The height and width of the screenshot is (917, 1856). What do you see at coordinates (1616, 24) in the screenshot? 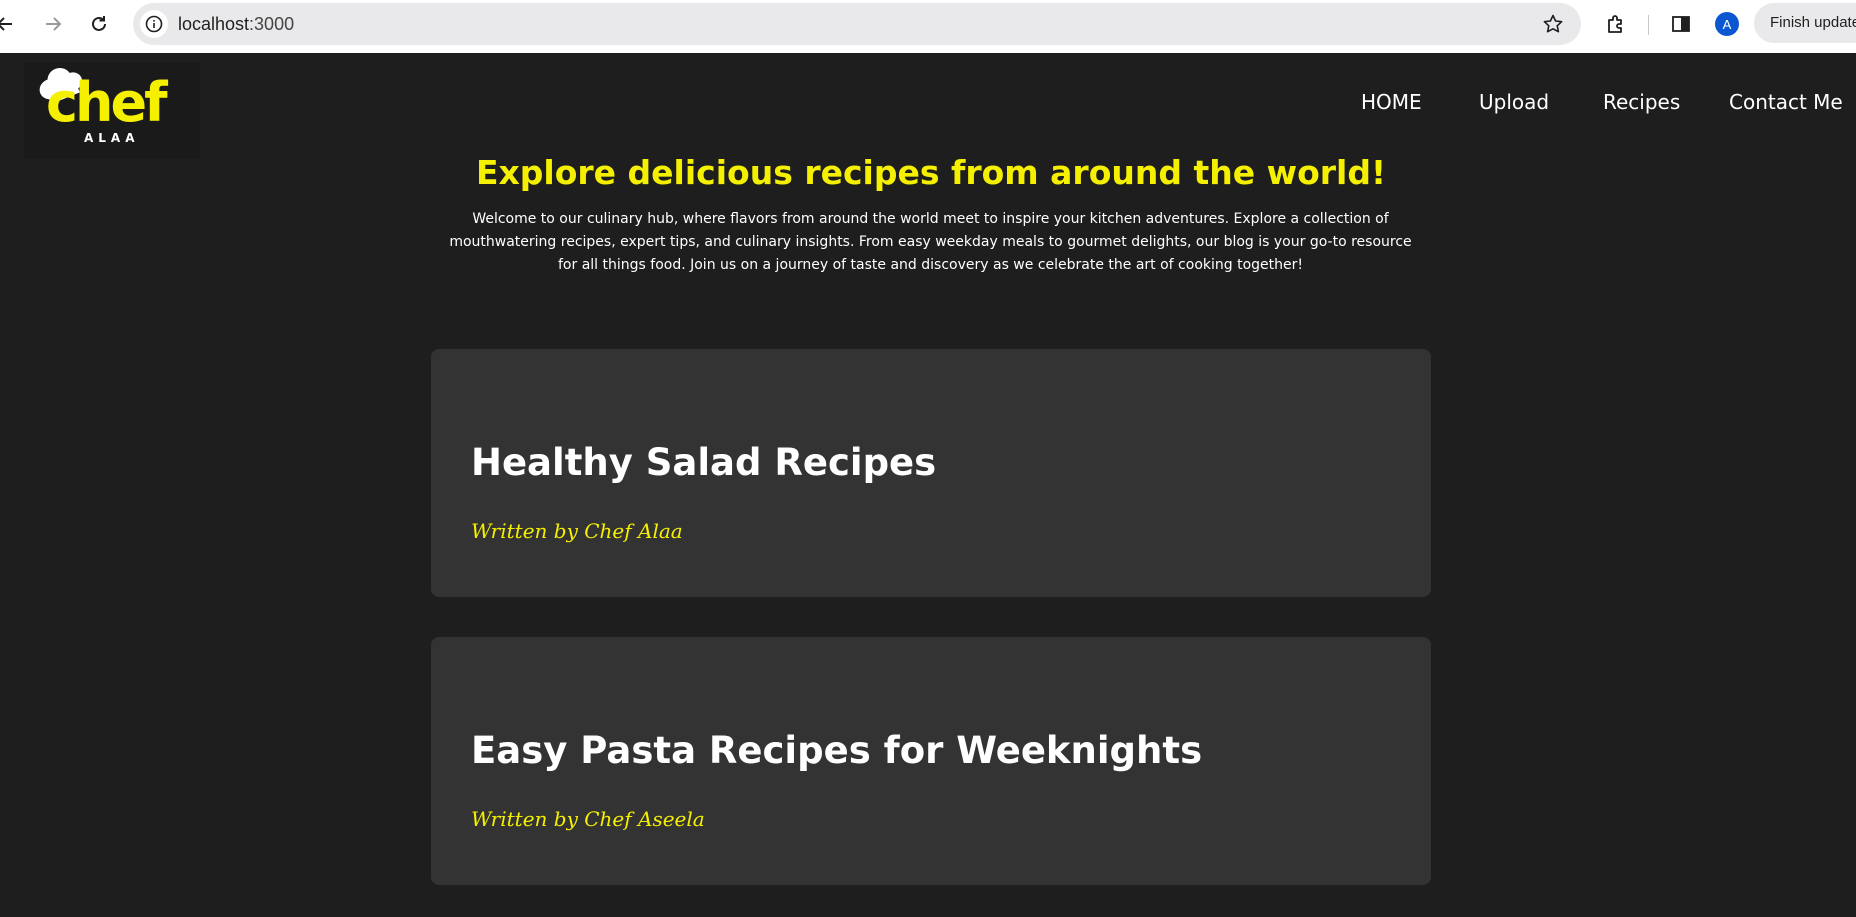
I see `extensions-puzzle-icon` at bounding box center [1616, 24].